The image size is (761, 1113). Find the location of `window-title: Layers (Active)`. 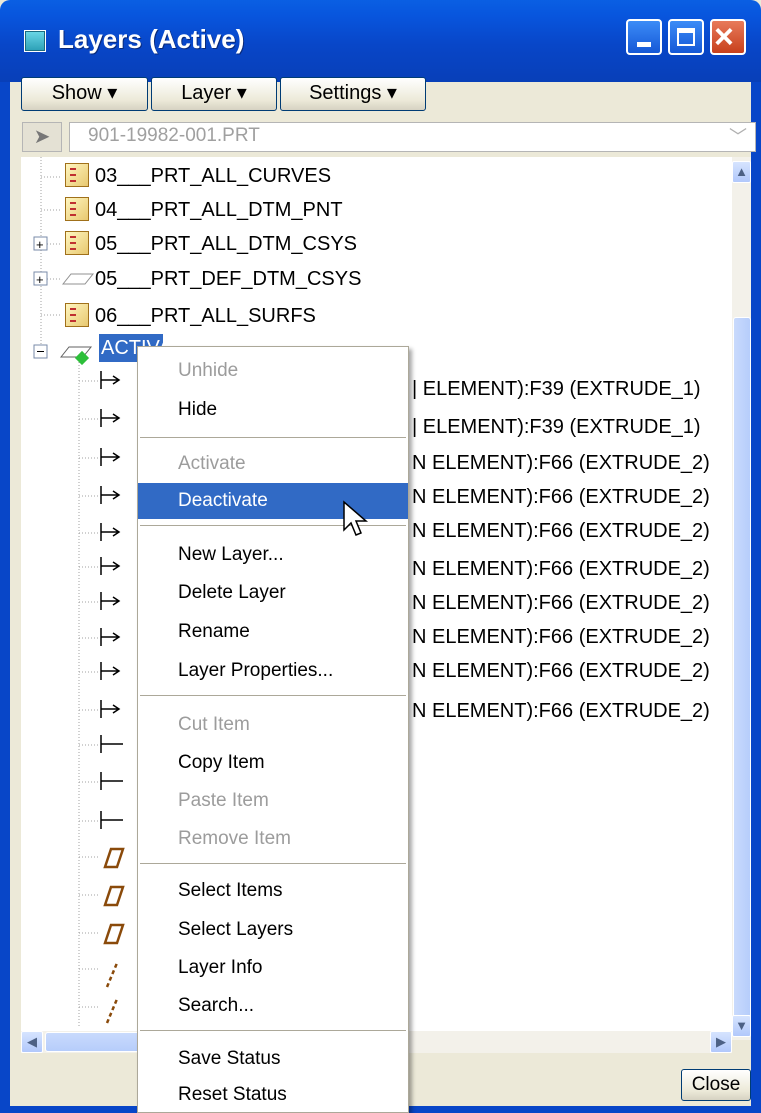

window-title: Layers (Active) is located at coordinates (151, 39).